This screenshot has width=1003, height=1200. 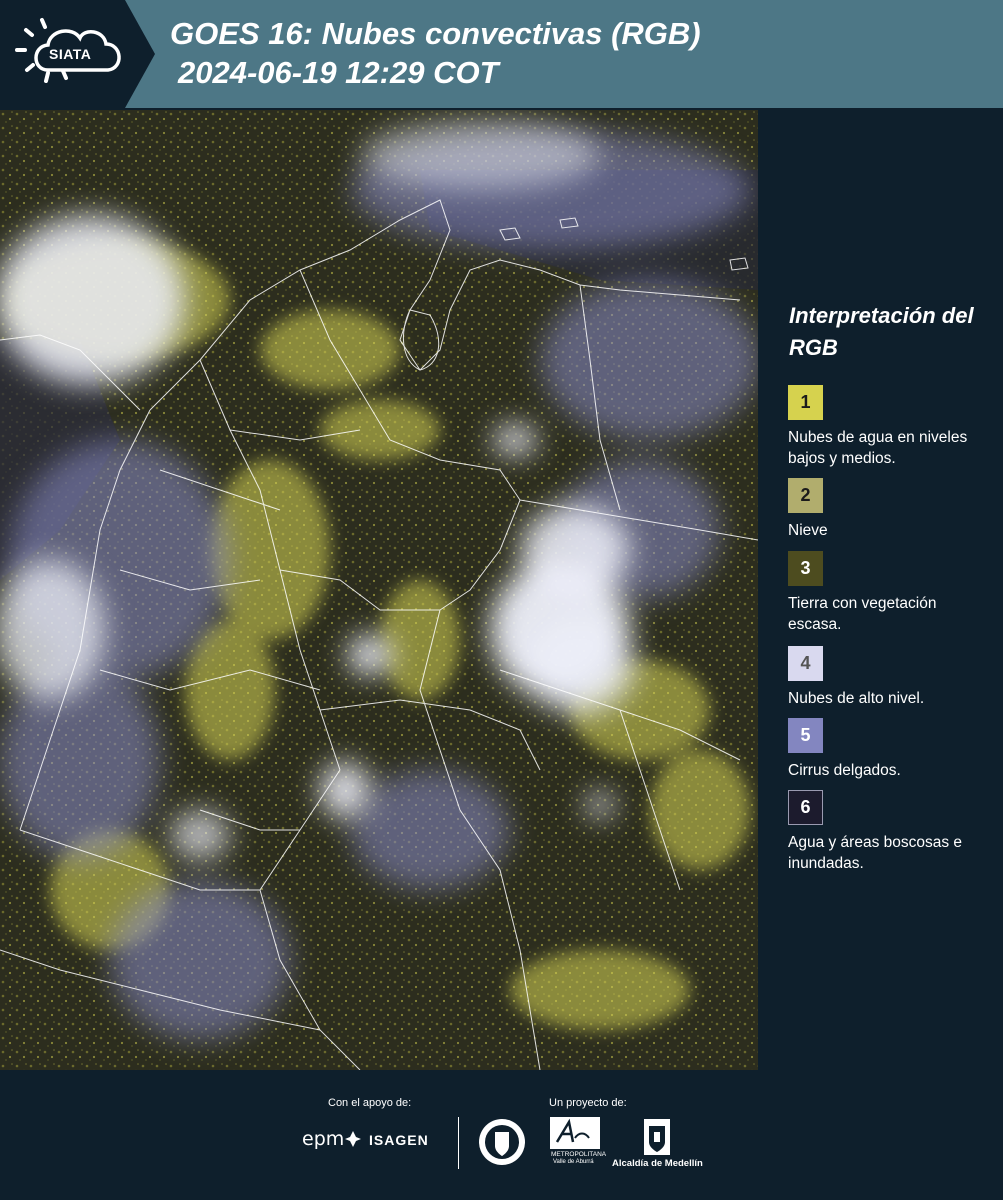 I want to click on legend-swatch: 6, so click(x=805, y=807).